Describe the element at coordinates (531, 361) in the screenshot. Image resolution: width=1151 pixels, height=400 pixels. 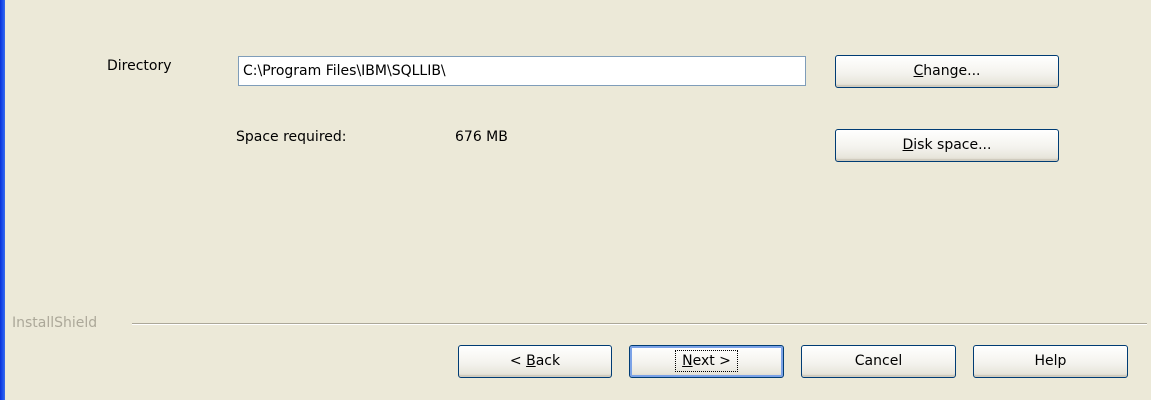
I see `back-button-mnemonic: B` at that location.